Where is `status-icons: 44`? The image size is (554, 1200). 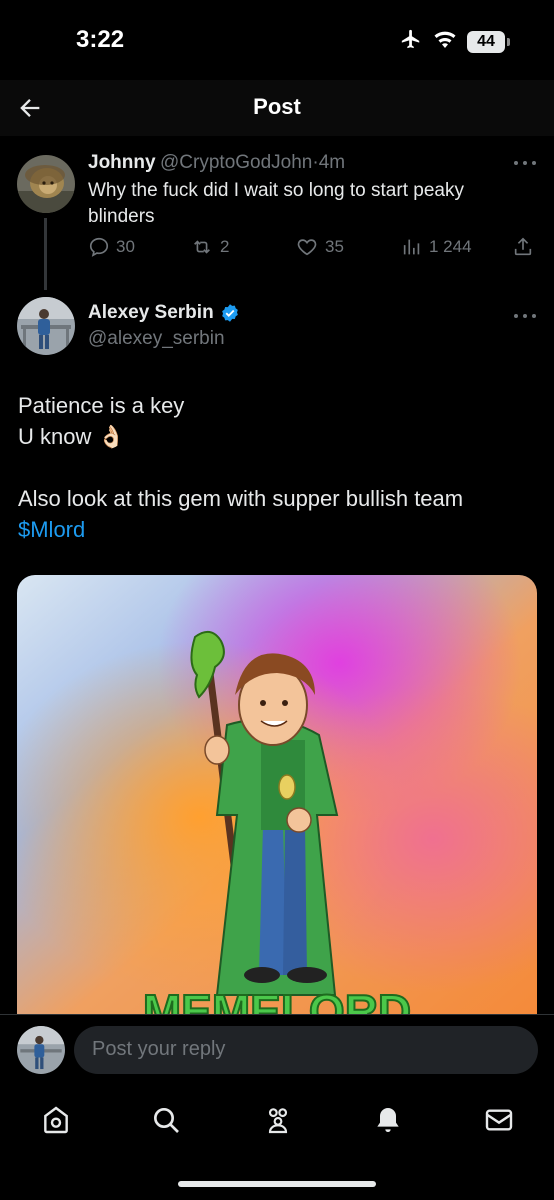 status-icons: 44 is located at coordinates (454, 41).